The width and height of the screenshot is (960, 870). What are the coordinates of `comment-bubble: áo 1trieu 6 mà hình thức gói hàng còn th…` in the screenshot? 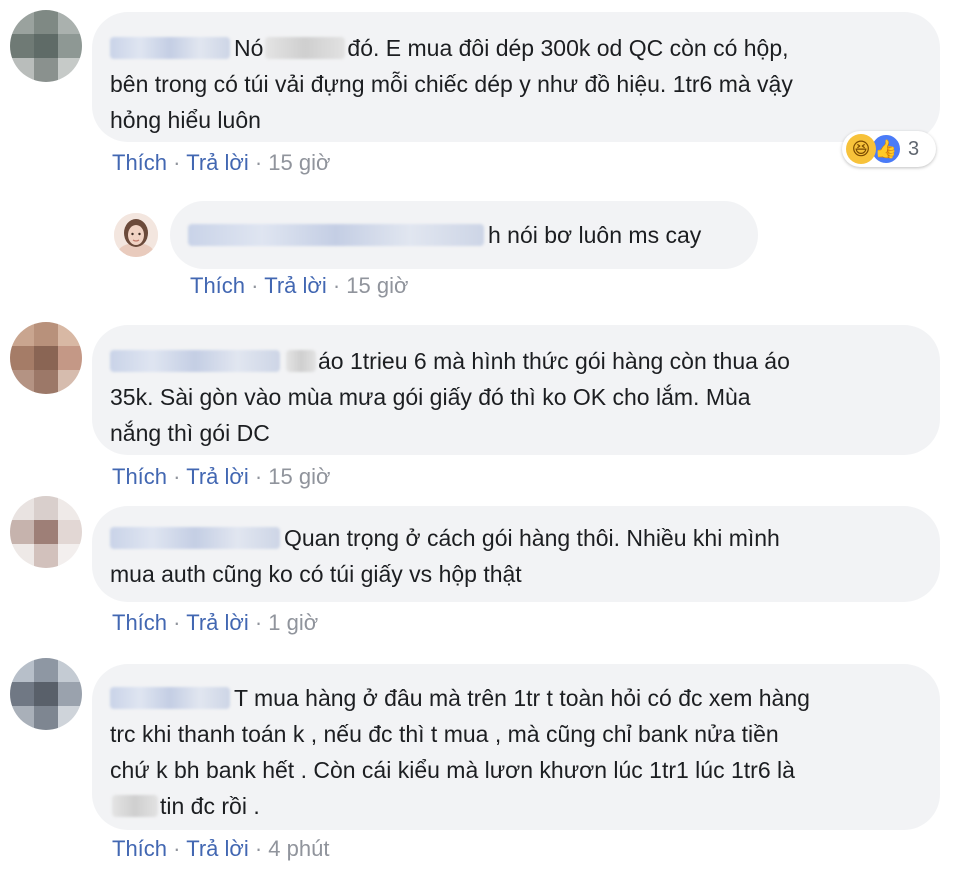 It's located at (516, 390).